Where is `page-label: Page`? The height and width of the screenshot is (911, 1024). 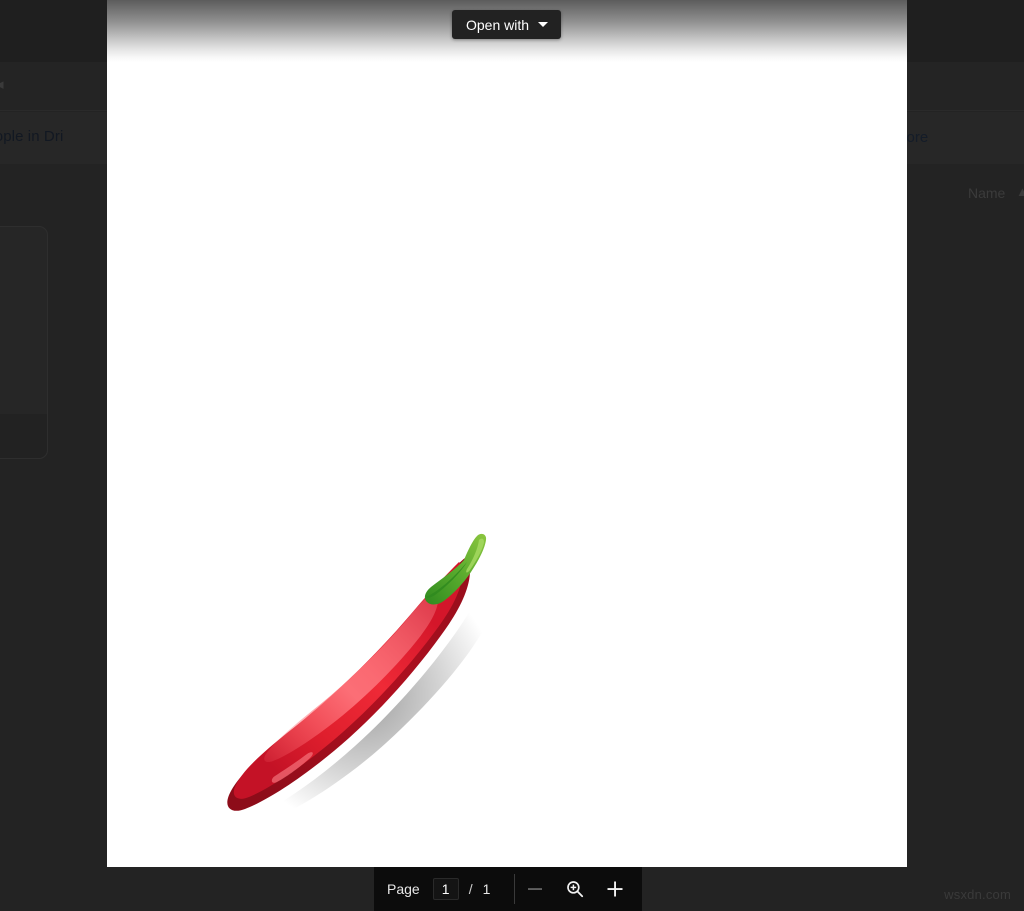 page-label: Page is located at coordinates (403, 889).